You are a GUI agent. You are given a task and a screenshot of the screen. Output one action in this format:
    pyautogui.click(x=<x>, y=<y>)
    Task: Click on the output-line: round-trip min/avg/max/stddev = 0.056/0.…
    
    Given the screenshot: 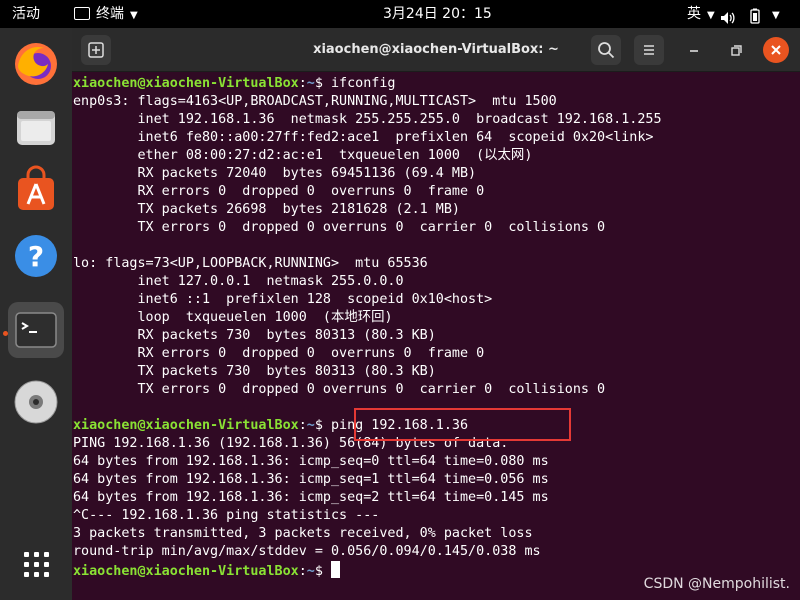 What is the action you would take?
    pyautogui.click(x=307, y=551)
    